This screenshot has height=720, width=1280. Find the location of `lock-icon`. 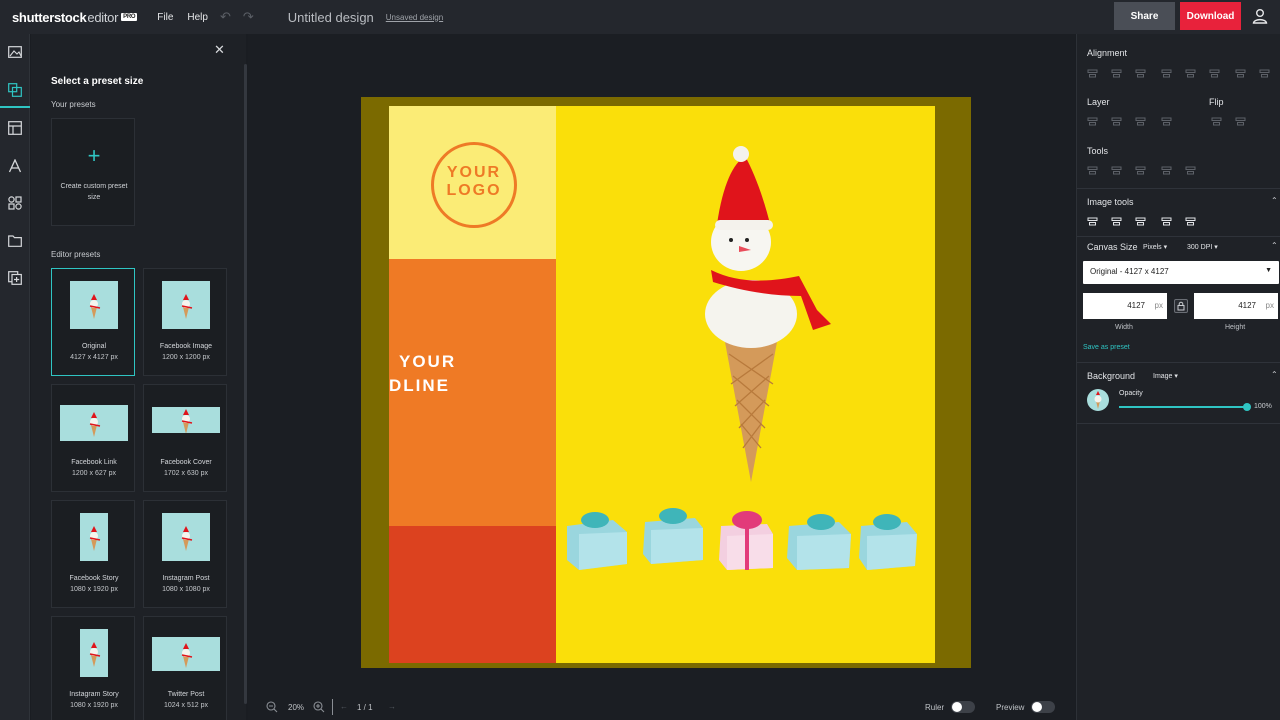

lock-icon is located at coordinates (1140, 170).